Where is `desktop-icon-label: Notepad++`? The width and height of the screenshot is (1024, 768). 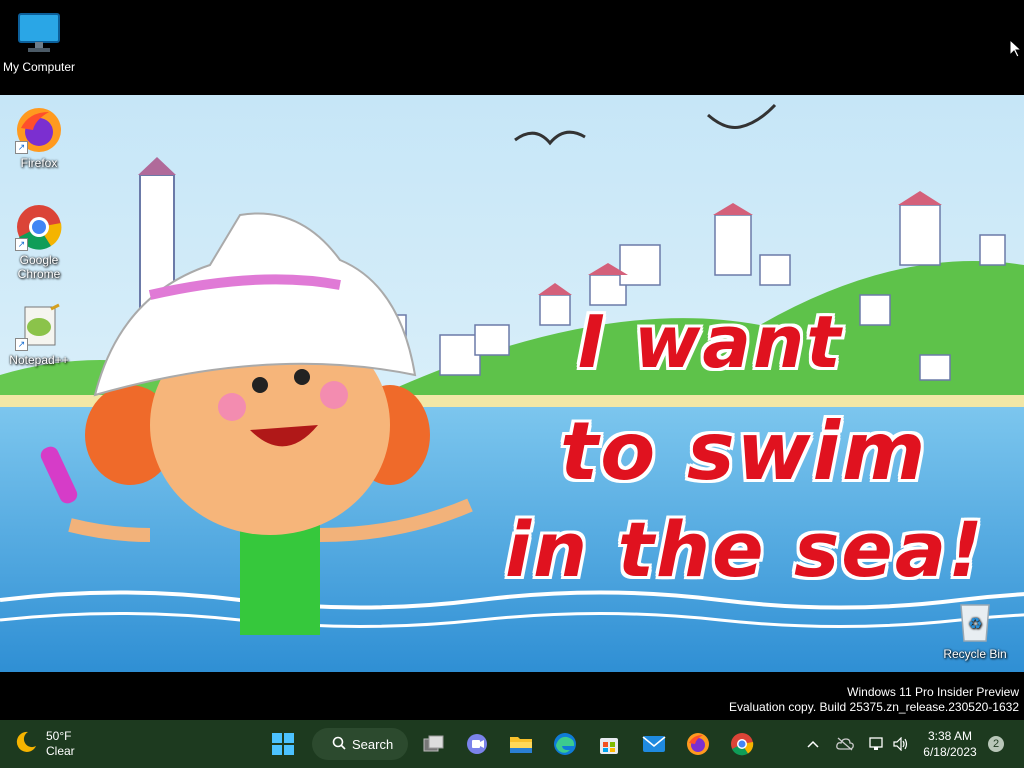
desktop-icon-label: Notepad++ is located at coordinates (39, 360).